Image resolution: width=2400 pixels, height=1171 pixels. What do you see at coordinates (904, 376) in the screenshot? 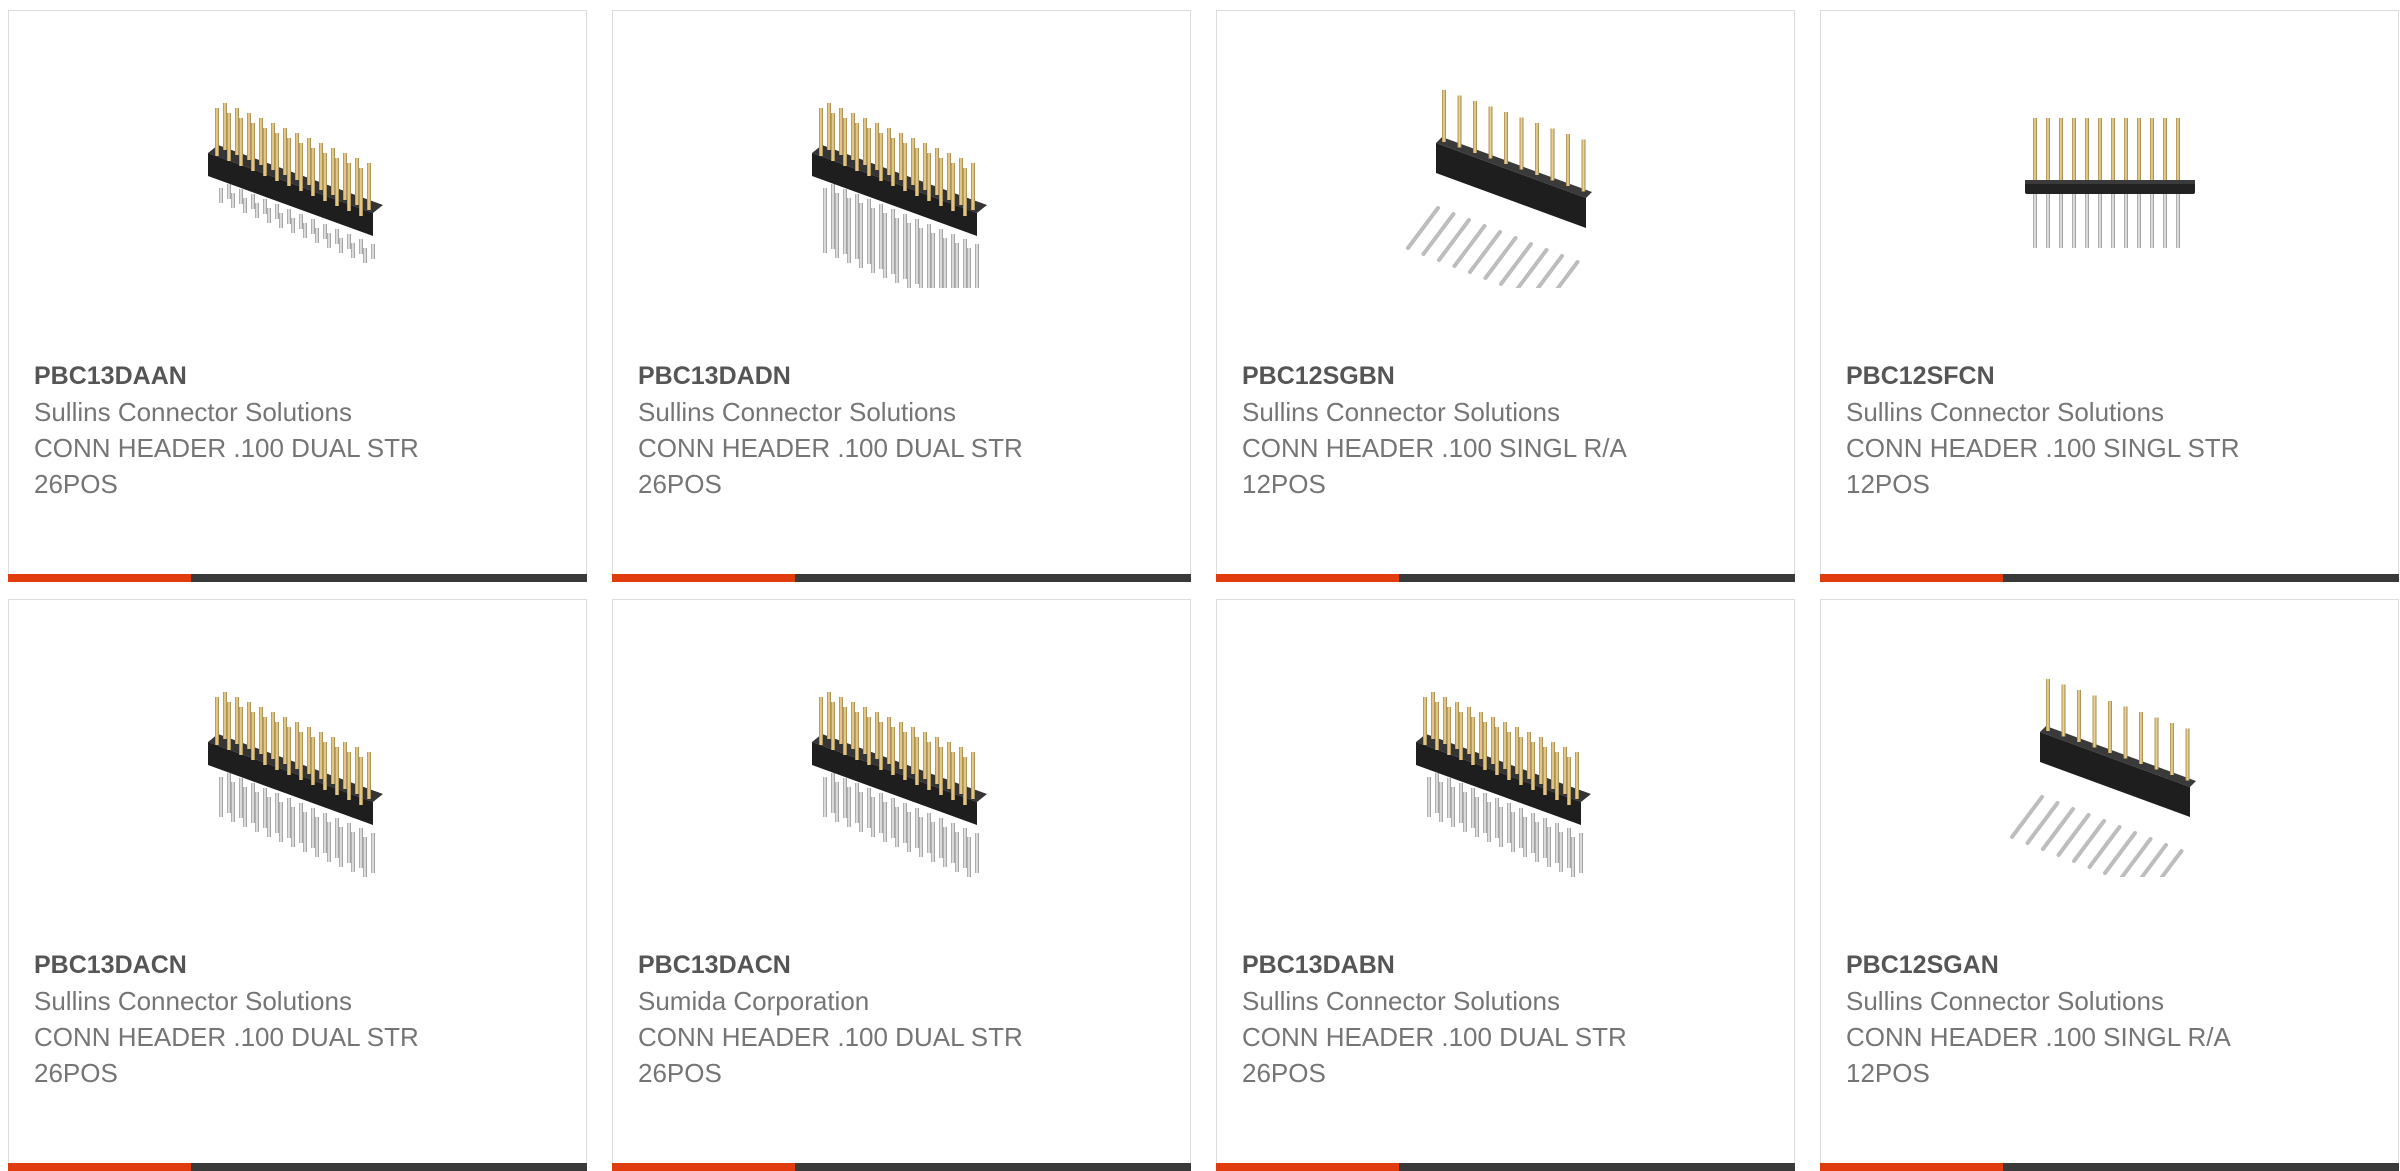
I see `part-number-link: PBC13DADN` at bounding box center [904, 376].